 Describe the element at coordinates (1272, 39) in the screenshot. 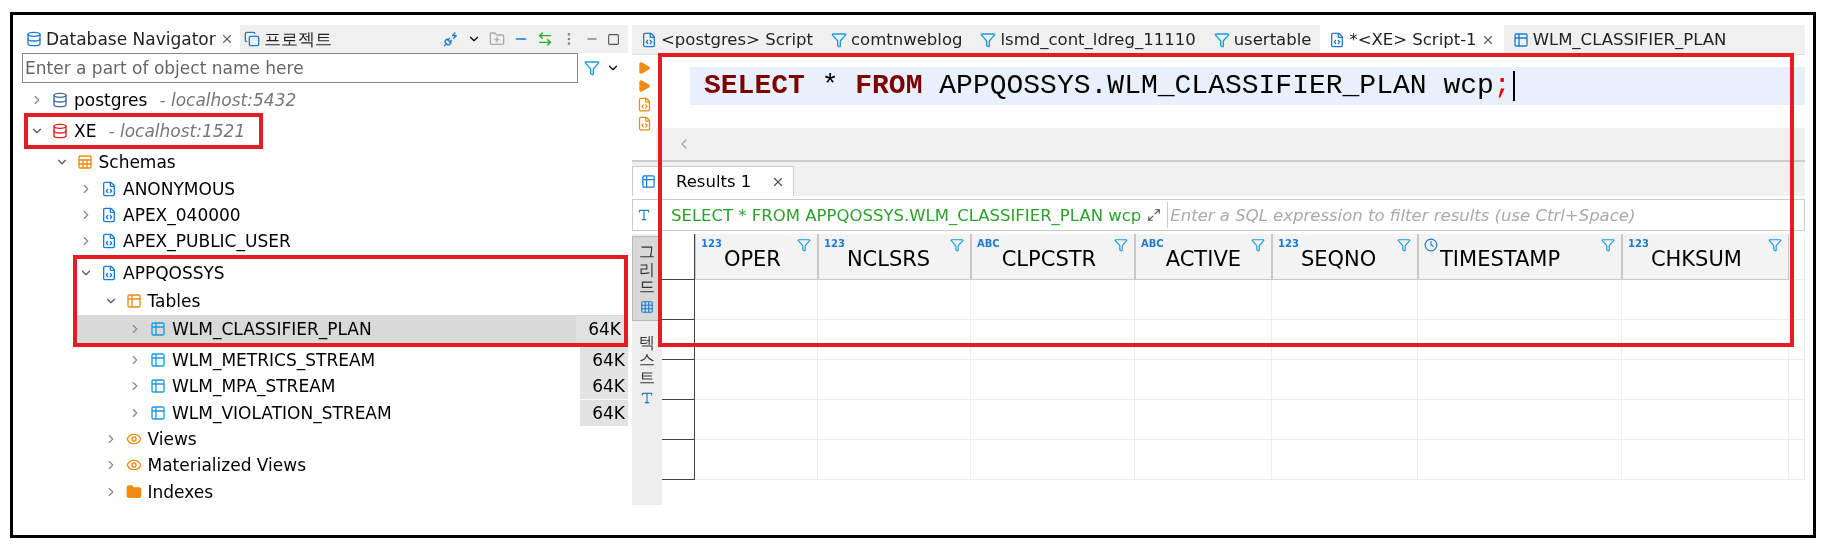

I see `editor-tab-label: usertable` at that location.